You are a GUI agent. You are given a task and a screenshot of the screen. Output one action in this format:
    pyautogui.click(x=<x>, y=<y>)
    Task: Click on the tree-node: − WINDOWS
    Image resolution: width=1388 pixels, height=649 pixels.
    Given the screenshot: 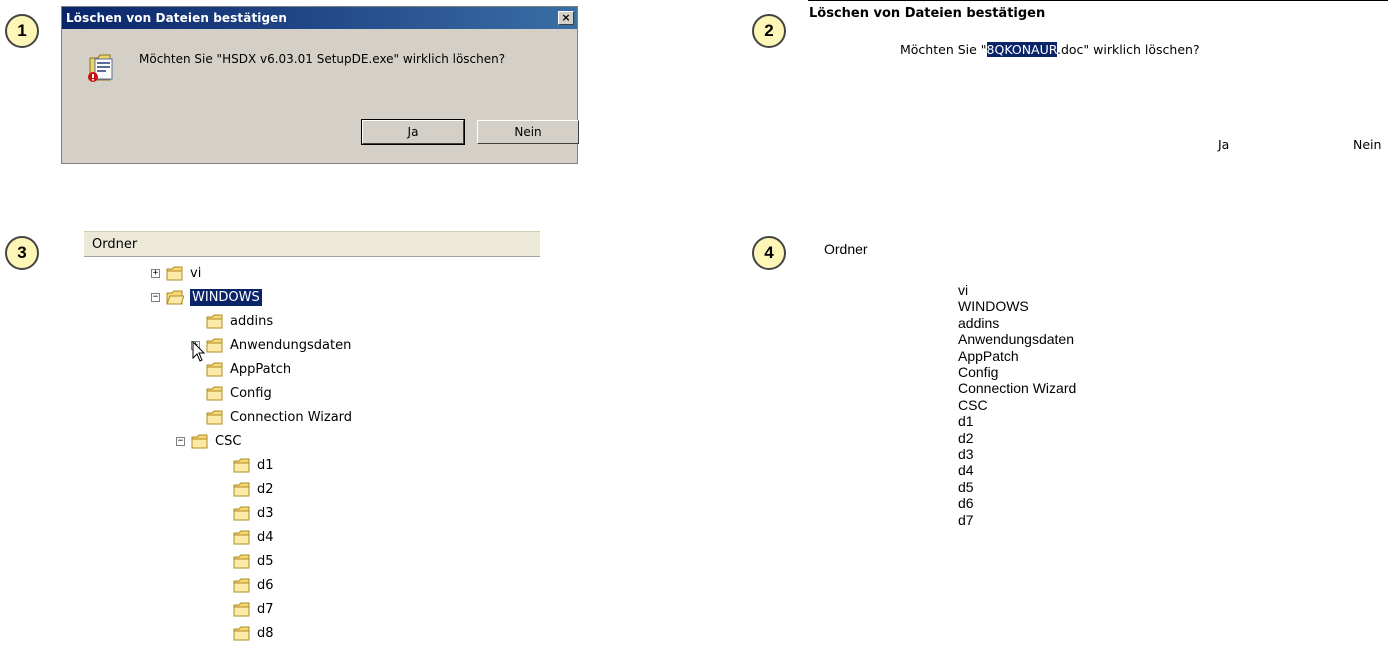 What is the action you would take?
    pyautogui.click(x=206, y=297)
    